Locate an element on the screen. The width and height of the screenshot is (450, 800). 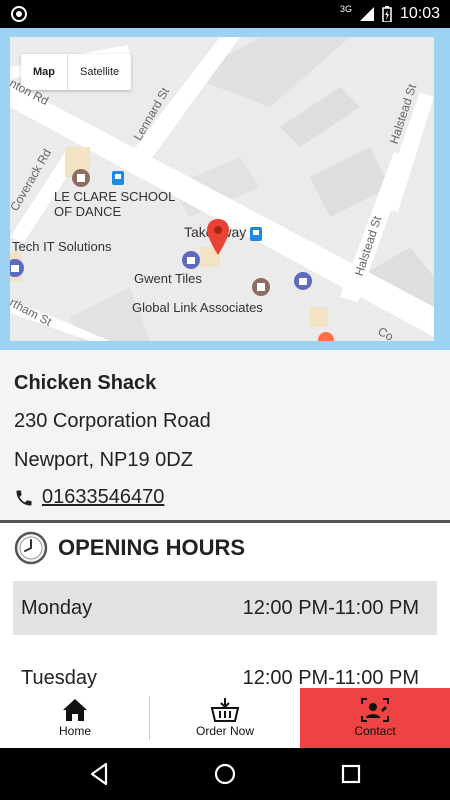
basket-icon is located at coordinates (225, 710).